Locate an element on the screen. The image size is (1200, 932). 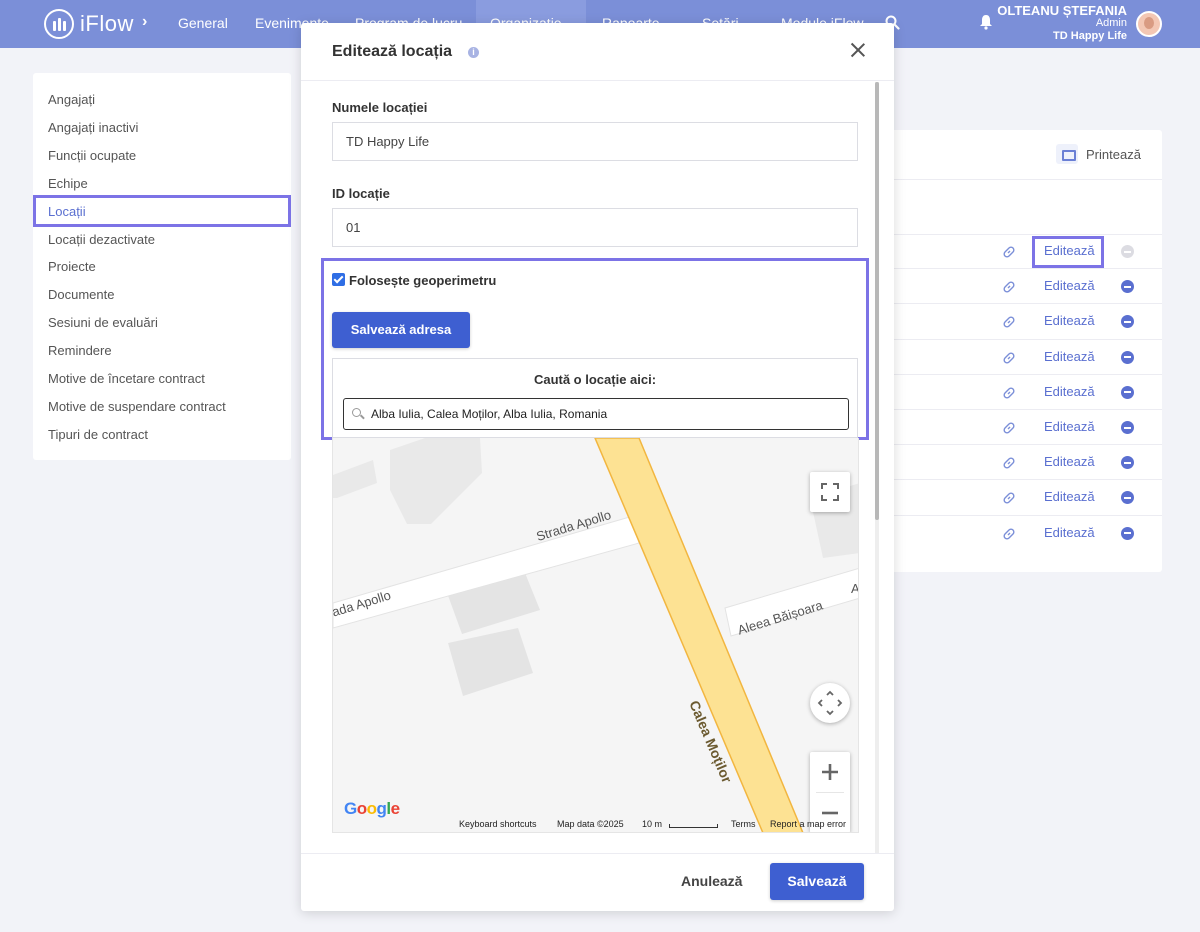
avatar is located at coordinates (1149, 24).